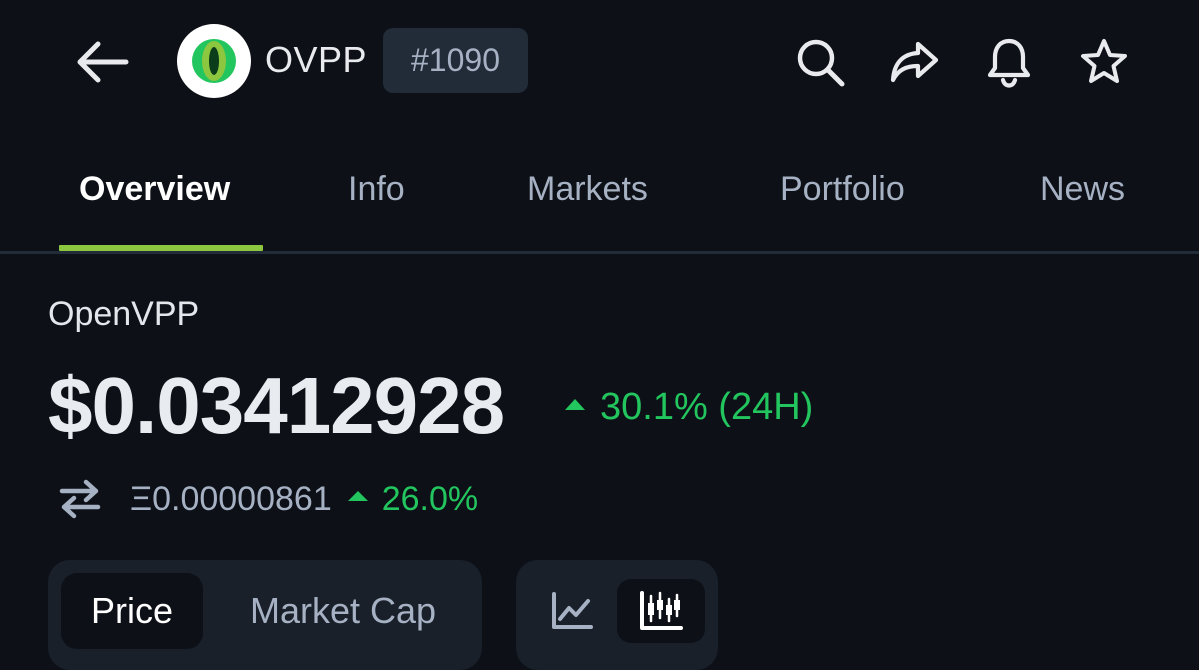 The width and height of the screenshot is (1199, 670). What do you see at coordinates (1082, 189) in the screenshot?
I see `tab-news: News` at bounding box center [1082, 189].